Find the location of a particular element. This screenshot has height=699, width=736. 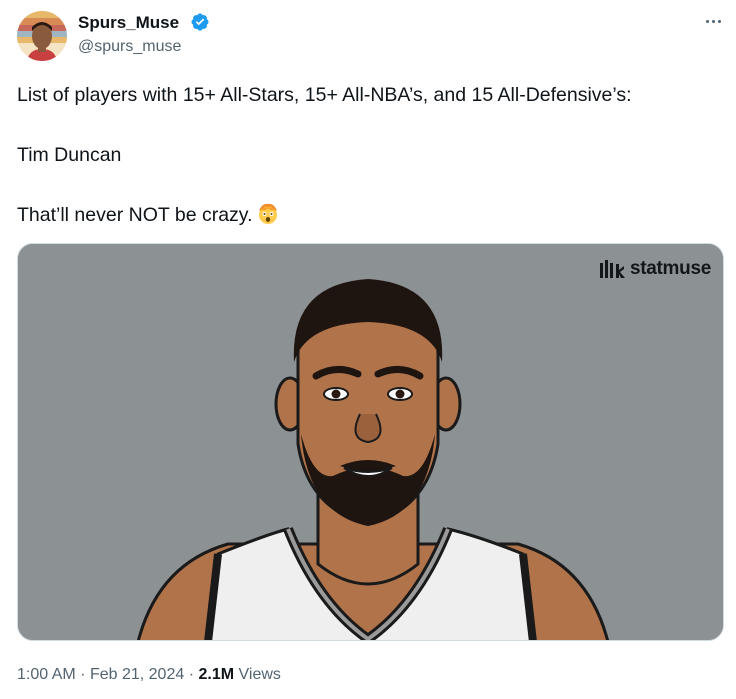

more-horizontal-icon is located at coordinates (713, 21).